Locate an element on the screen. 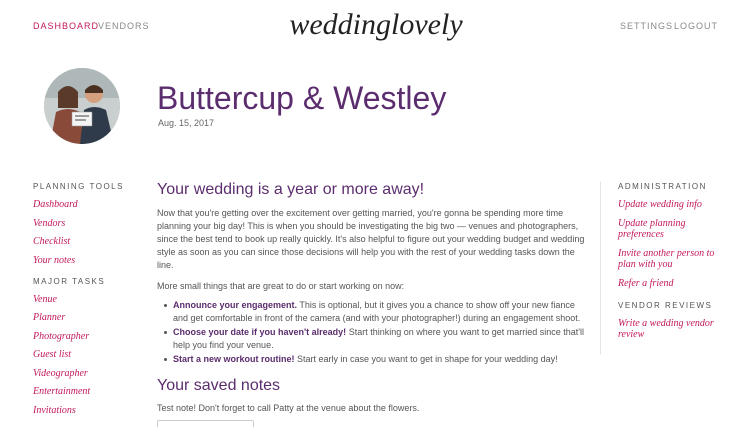 The height and width of the screenshot is (427, 750). admin-update-planning-preferences: Update planning preferences is located at coordinates (674, 229).